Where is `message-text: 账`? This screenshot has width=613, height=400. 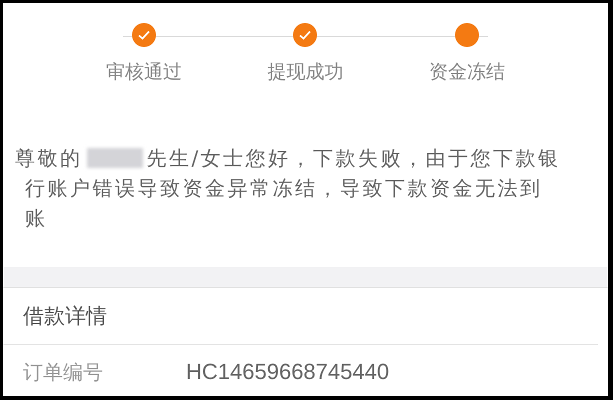 message-text: 账 is located at coordinates (36, 218).